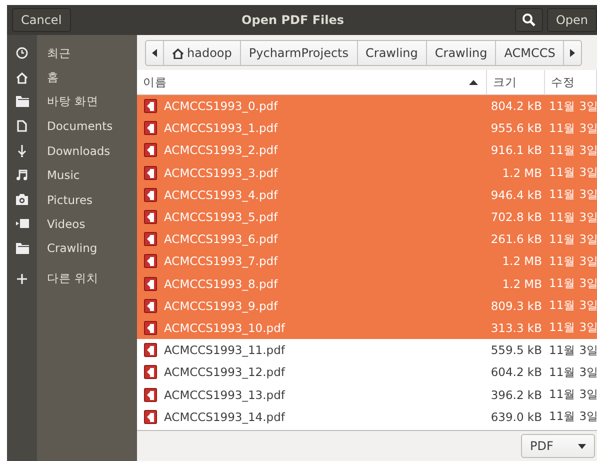  Describe the element at coordinates (516, 395) in the screenshot. I see `file-size: 396.2 kB` at that location.